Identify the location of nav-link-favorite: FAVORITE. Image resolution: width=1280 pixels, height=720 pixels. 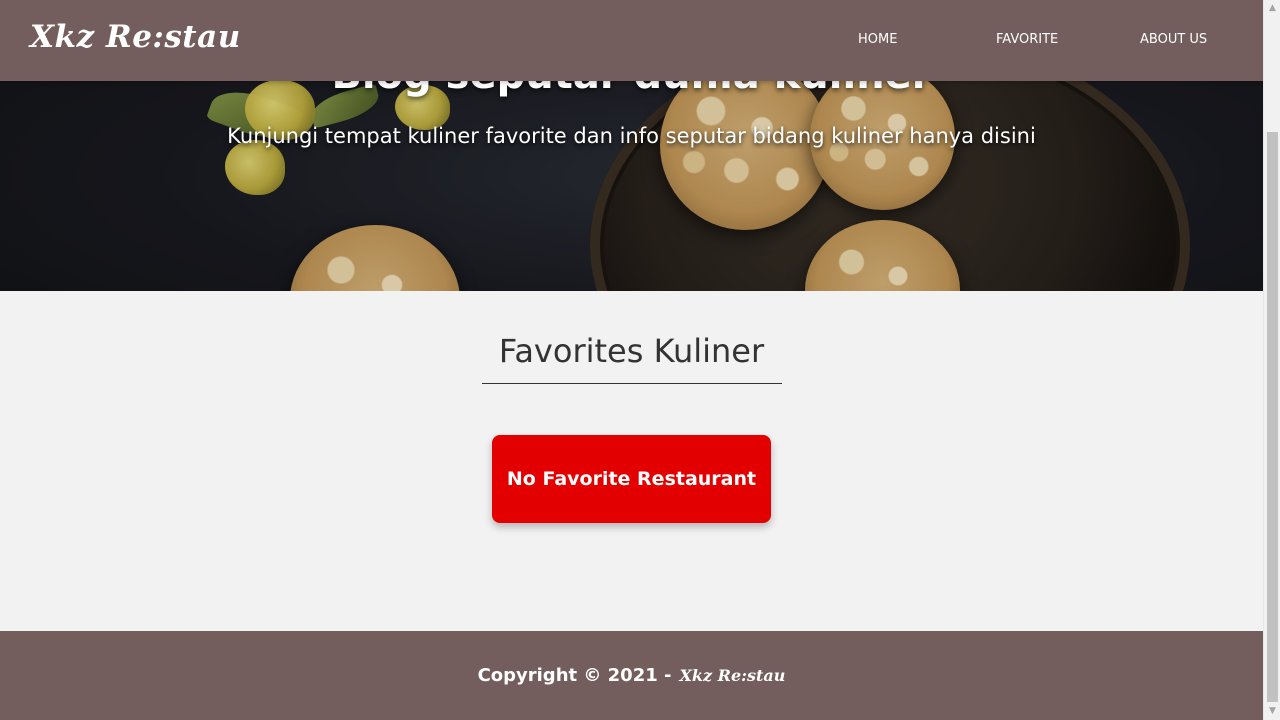
(1027, 39).